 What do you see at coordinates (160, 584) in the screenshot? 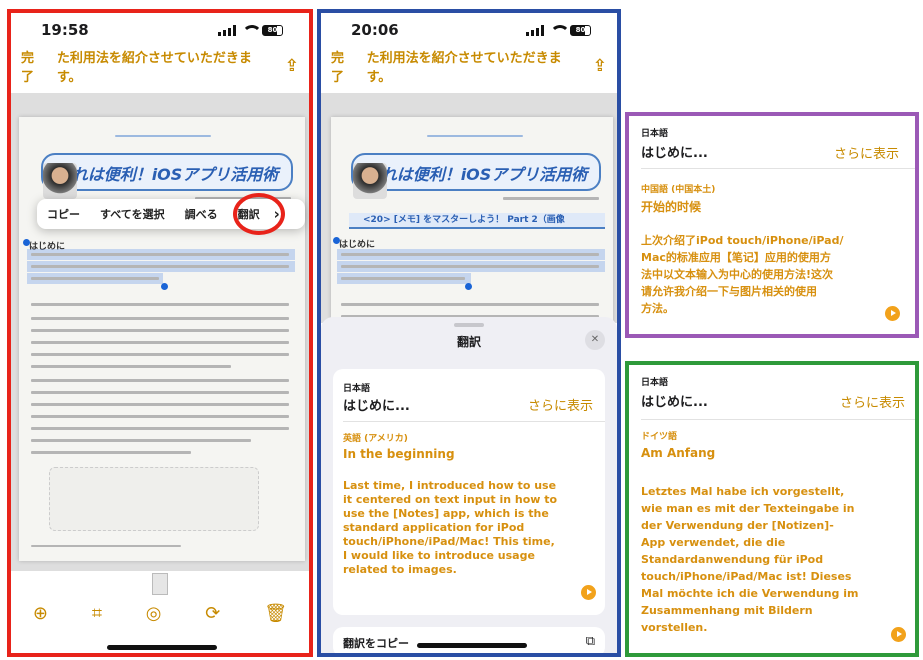
I see `page-thumbnail` at bounding box center [160, 584].